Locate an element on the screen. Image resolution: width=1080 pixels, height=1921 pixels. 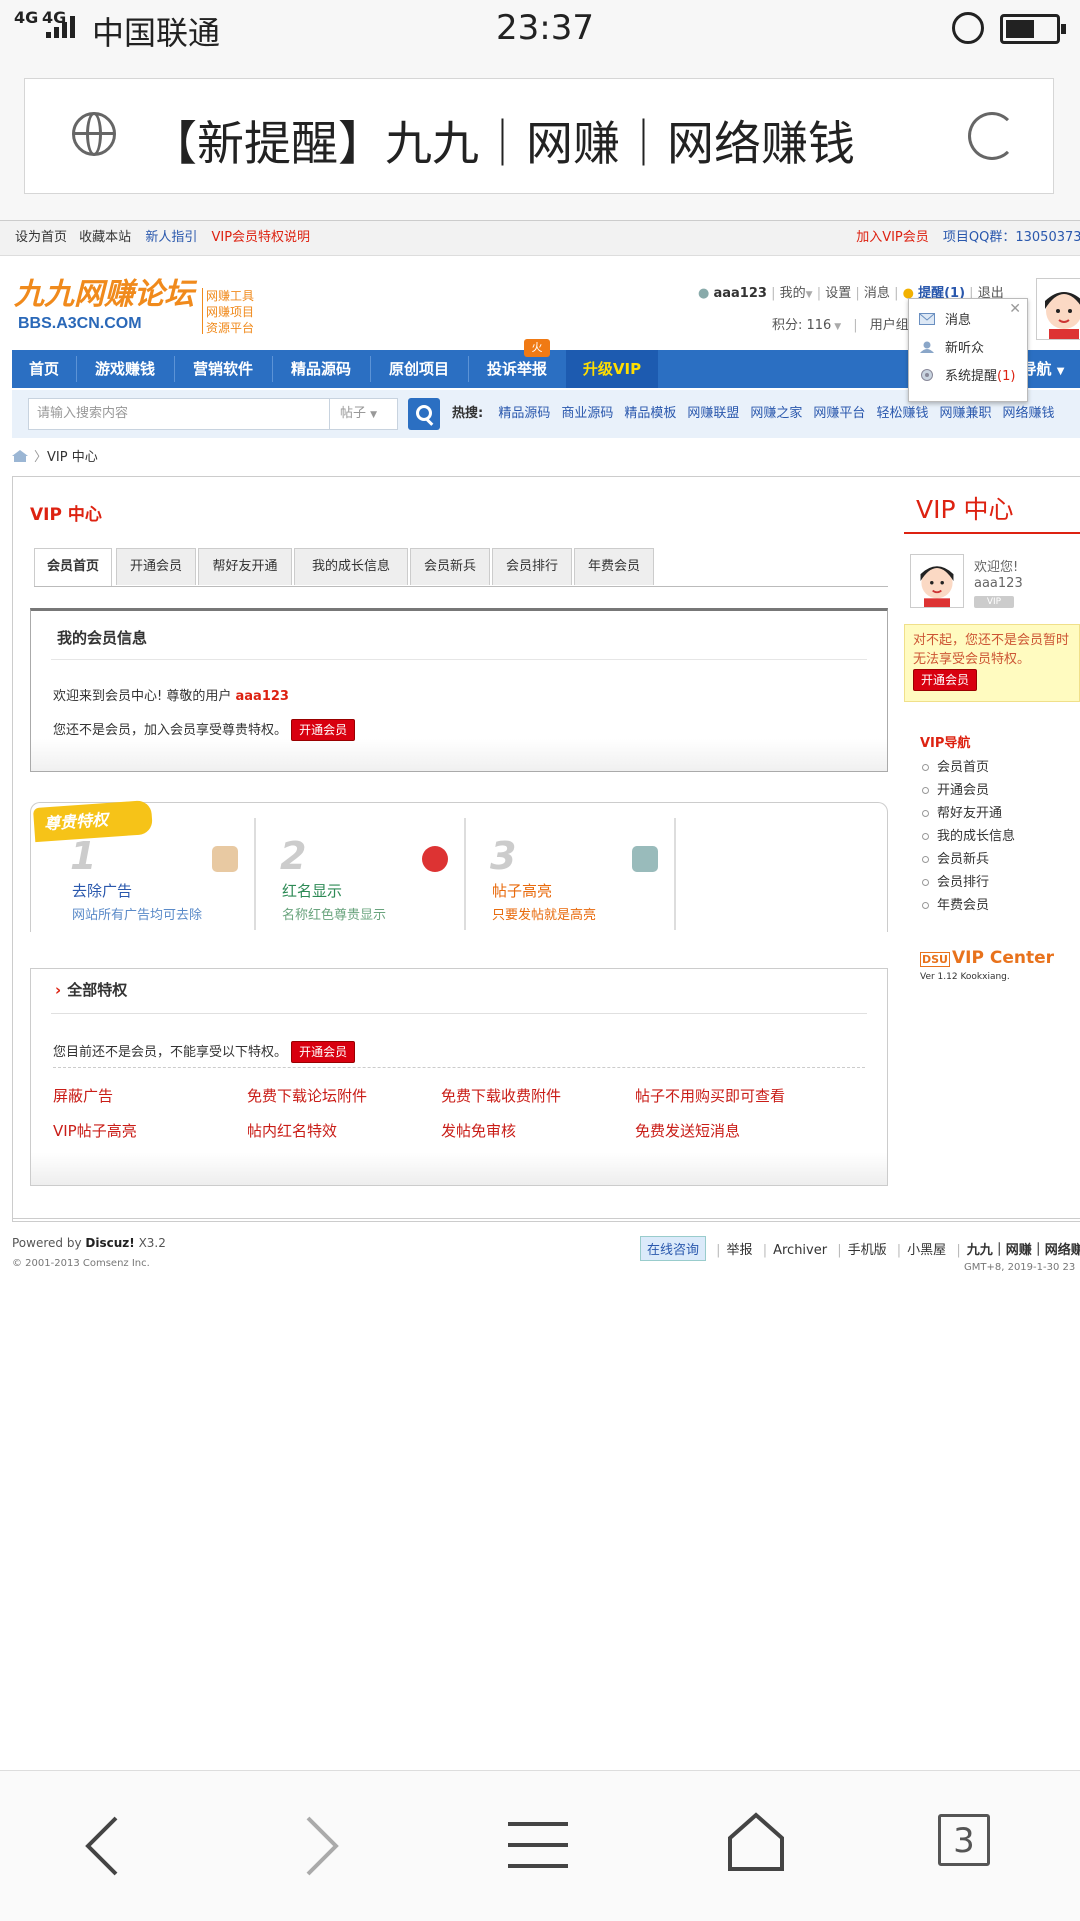
breadcrumb-current: VIP 中心 is located at coordinates (72, 457).